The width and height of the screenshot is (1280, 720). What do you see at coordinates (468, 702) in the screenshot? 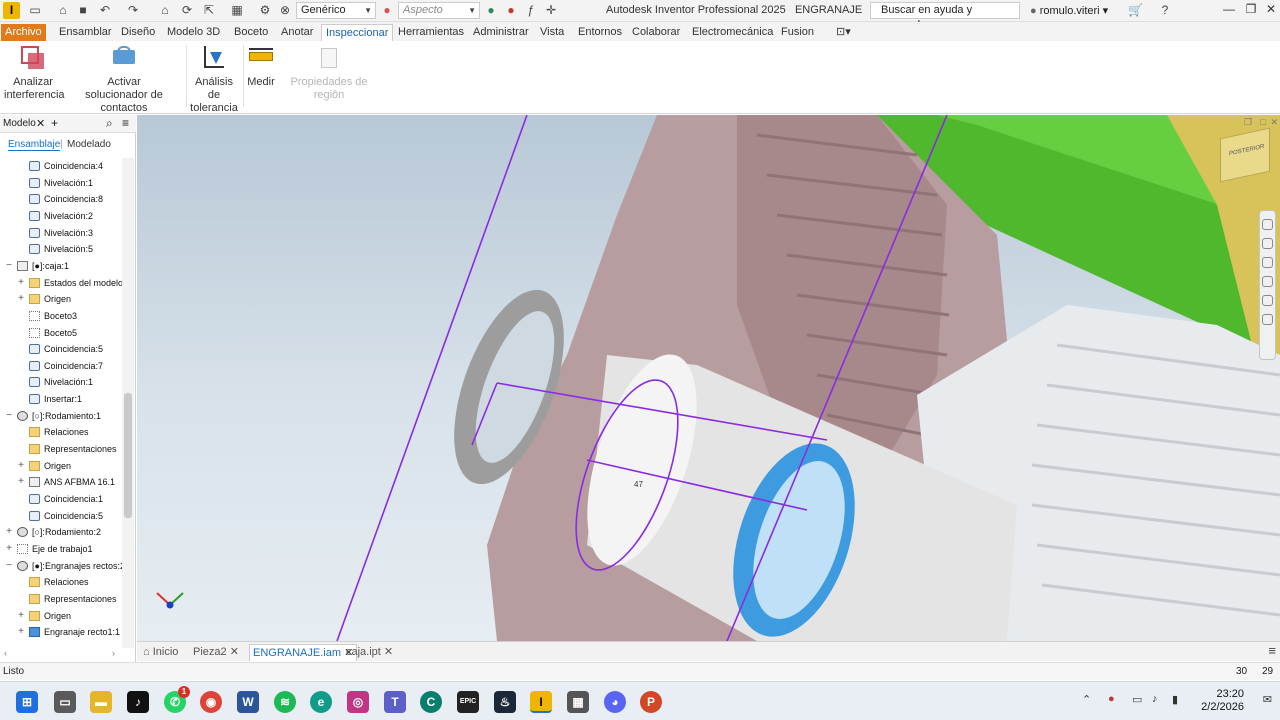
I see `epic-games-icon: EPIC` at bounding box center [468, 702].